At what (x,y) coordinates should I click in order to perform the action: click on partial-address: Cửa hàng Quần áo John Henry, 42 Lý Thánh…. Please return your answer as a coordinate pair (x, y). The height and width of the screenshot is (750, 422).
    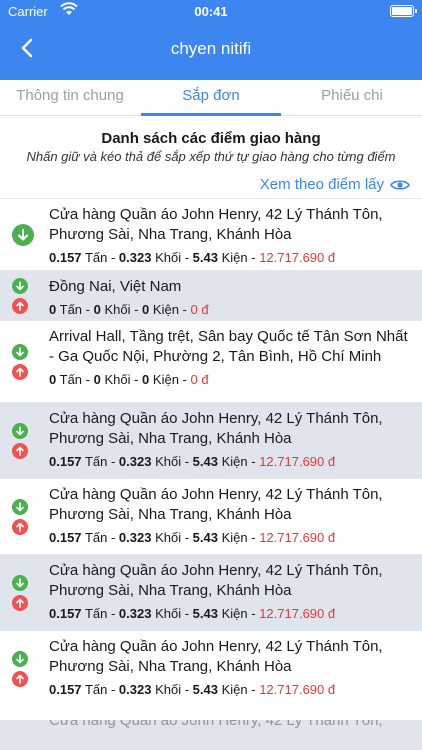
    Looking at the image, I should click on (216, 724).